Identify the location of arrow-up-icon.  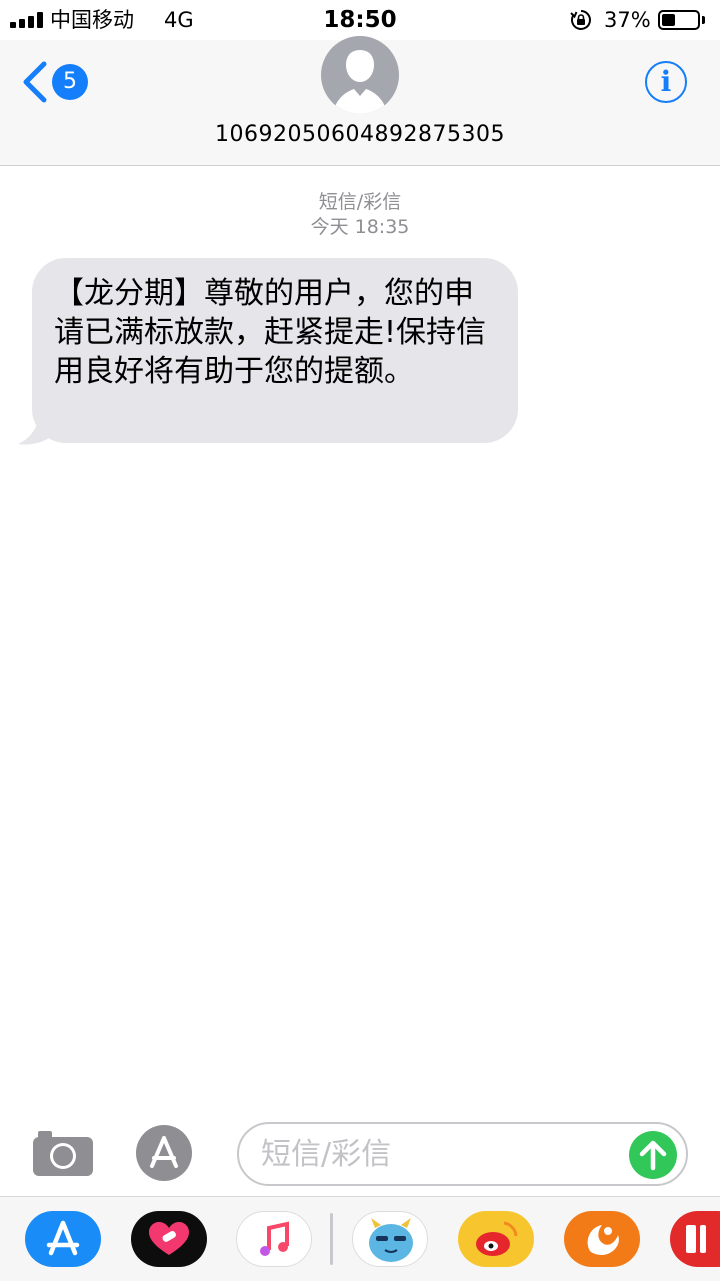
(653, 1155).